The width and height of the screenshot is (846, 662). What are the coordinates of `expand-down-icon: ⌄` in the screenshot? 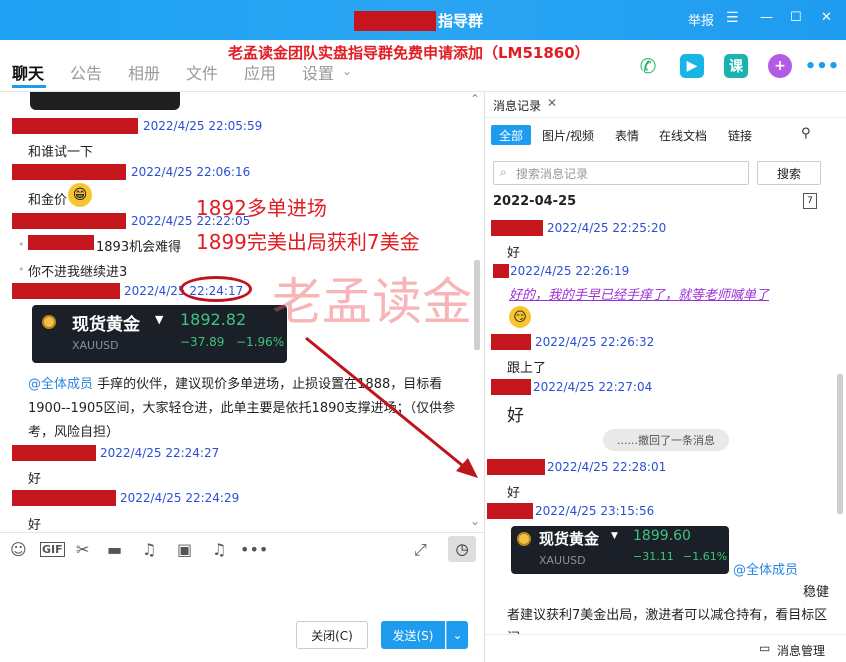 It's located at (475, 521).